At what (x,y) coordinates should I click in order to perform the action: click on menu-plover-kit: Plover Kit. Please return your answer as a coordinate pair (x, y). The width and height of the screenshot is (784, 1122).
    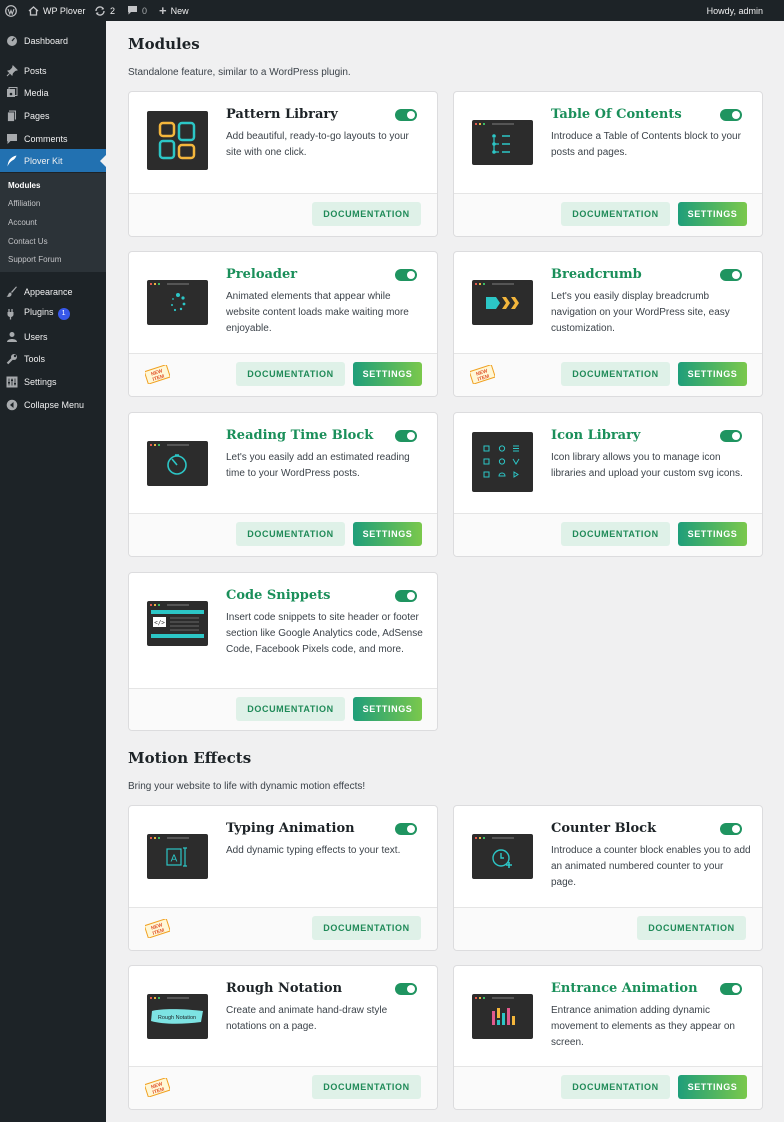
    Looking at the image, I should click on (53, 160).